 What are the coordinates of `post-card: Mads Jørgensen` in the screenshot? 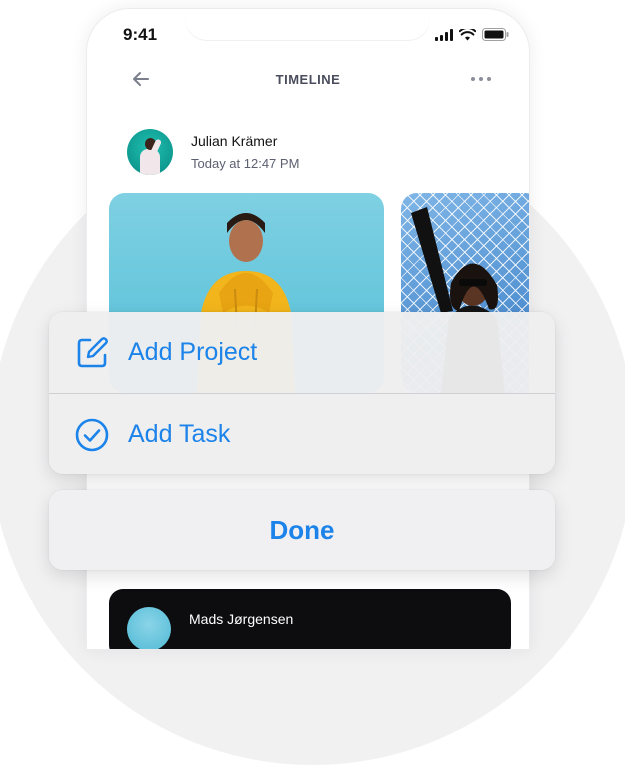 It's located at (310, 619).